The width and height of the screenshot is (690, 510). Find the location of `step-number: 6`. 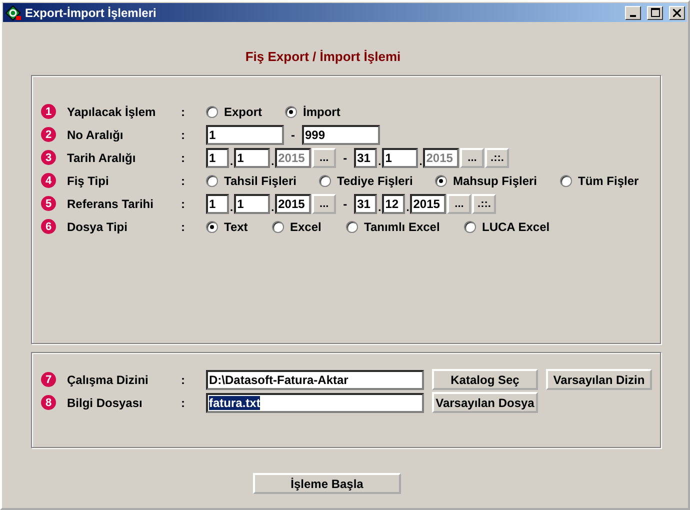

step-number: 6 is located at coordinates (48, 226).